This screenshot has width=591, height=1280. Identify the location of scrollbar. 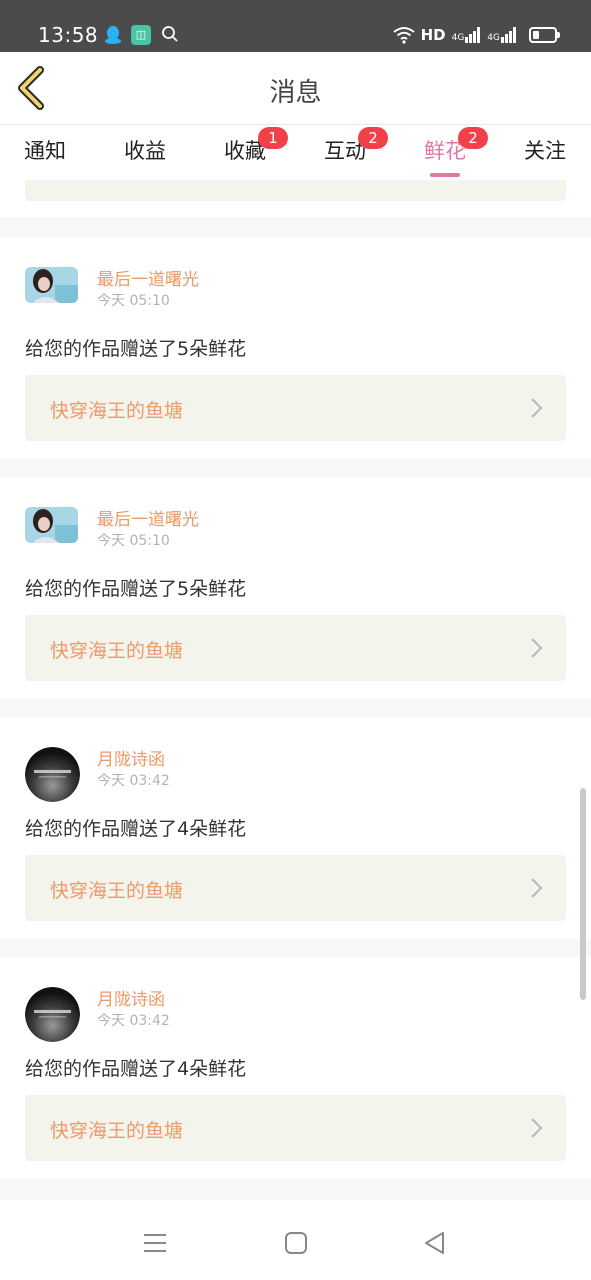
(583, 894).